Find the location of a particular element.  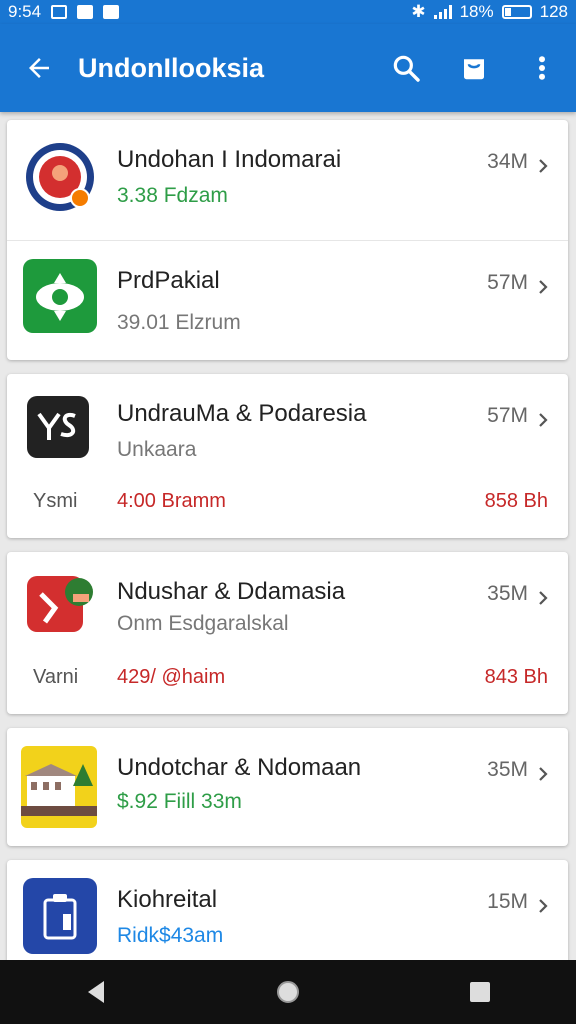

system-nav-bar is located at coordinates (288, 992).